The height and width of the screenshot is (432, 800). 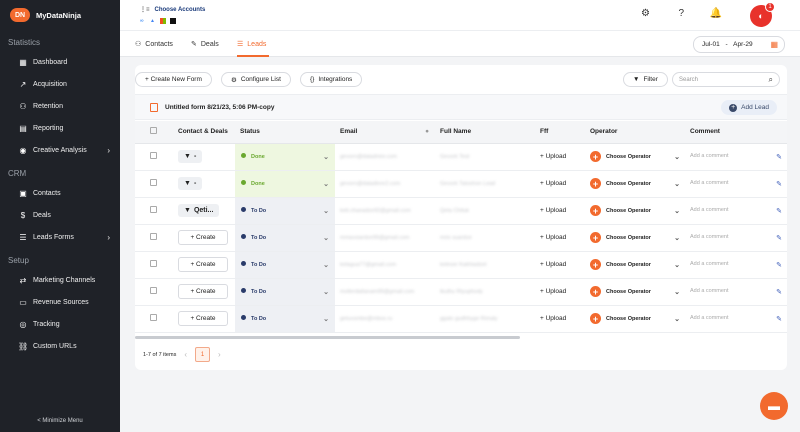 I want to click on sidebar-item-dashboard: ▦ Dashboard, so click(x=60, y=62).